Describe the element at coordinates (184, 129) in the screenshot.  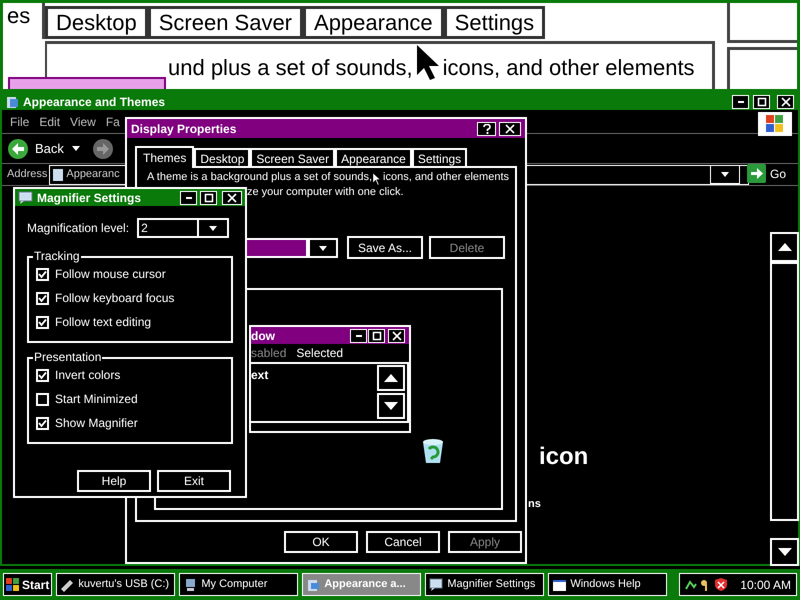
I see `dialog-title: Display Properties` at that location.